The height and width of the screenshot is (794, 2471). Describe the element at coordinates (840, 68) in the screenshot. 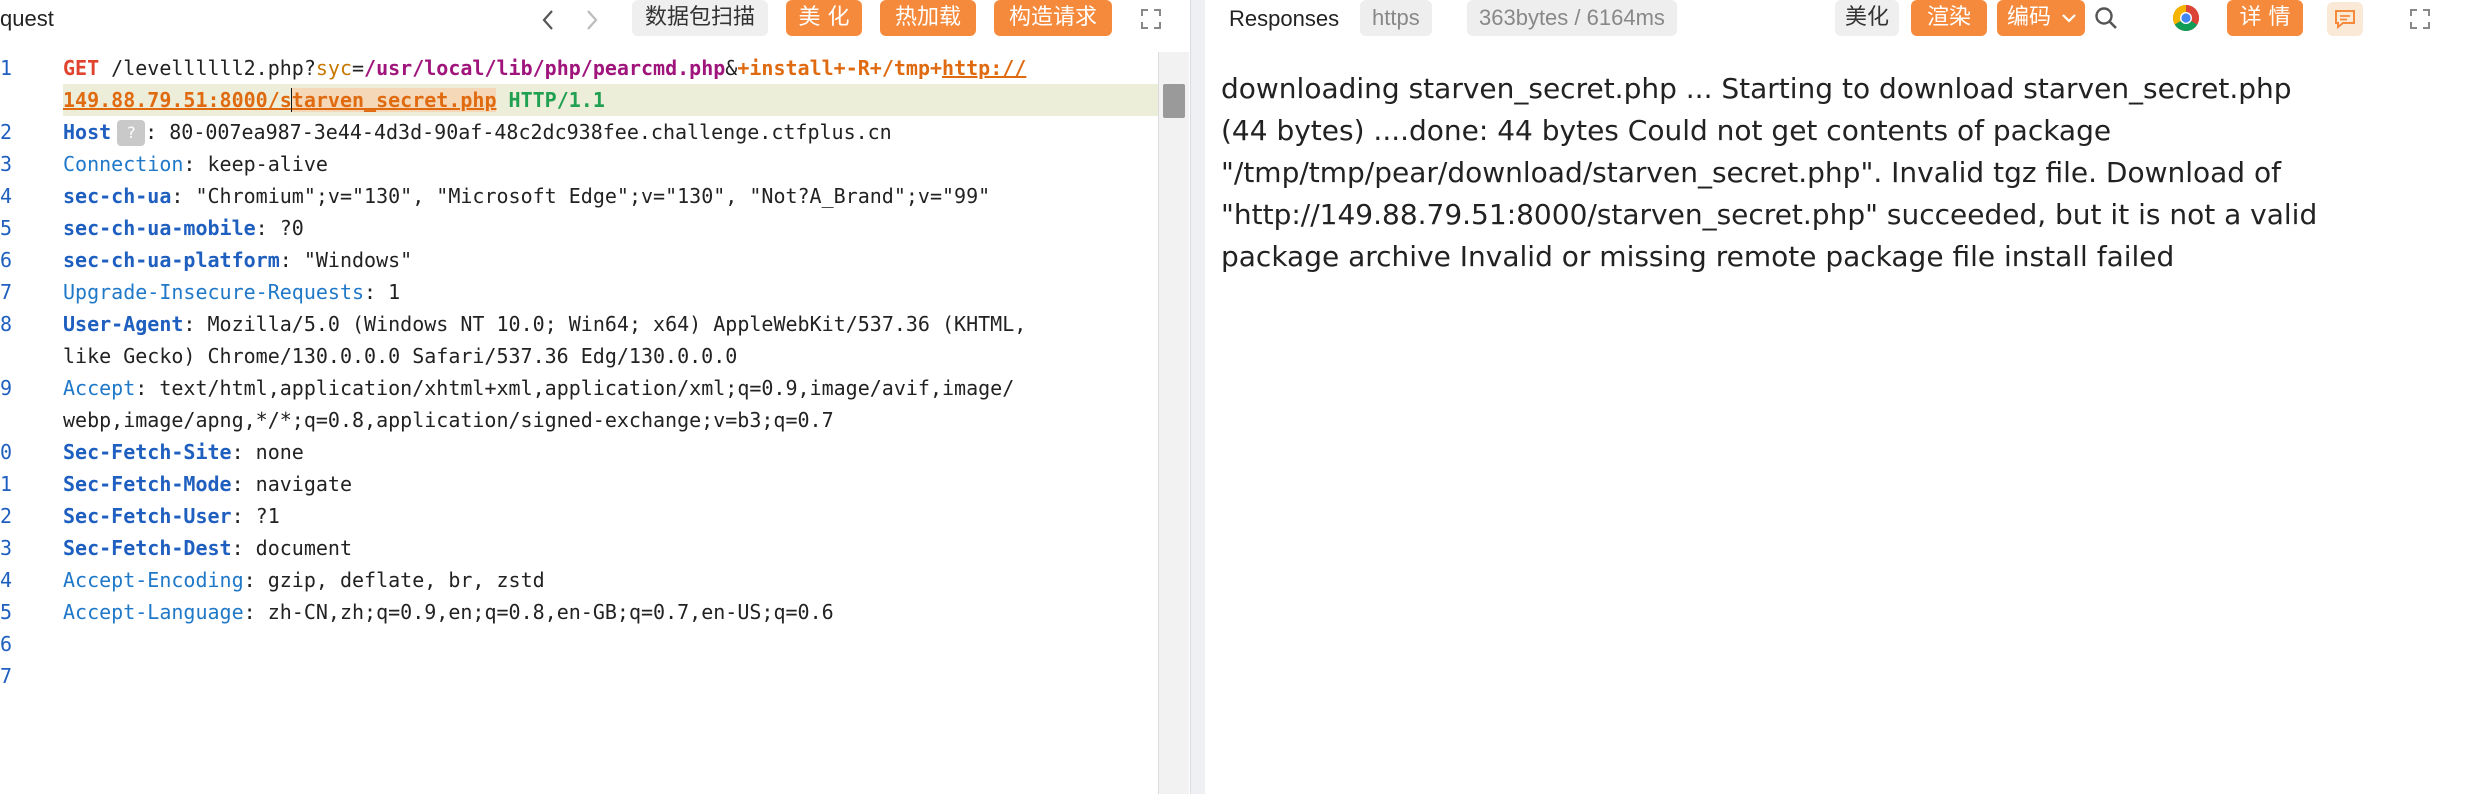

I see `install-payload: +install+-R+/tmp+` at that location.